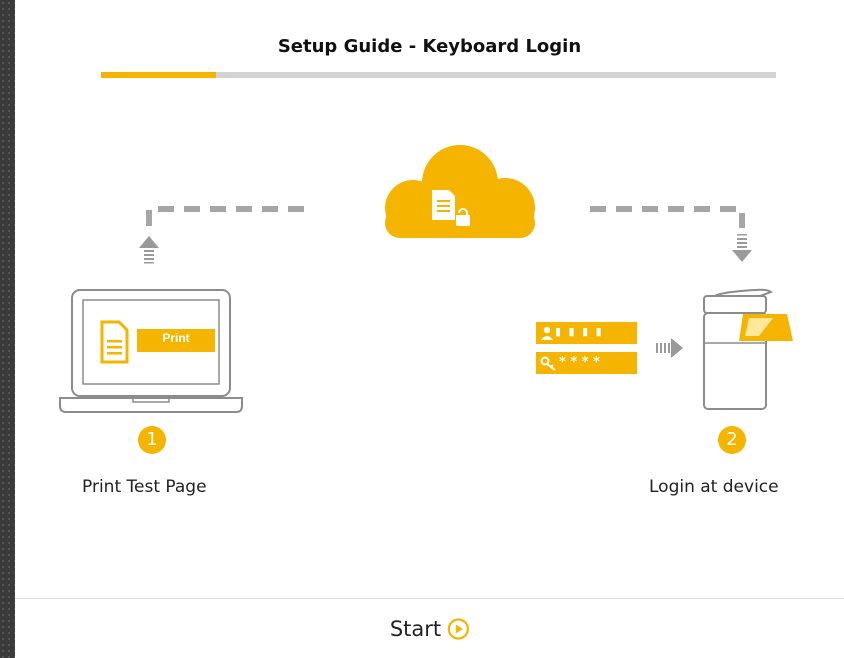  I want to click on printer-panel-icon, so click(766, 327).